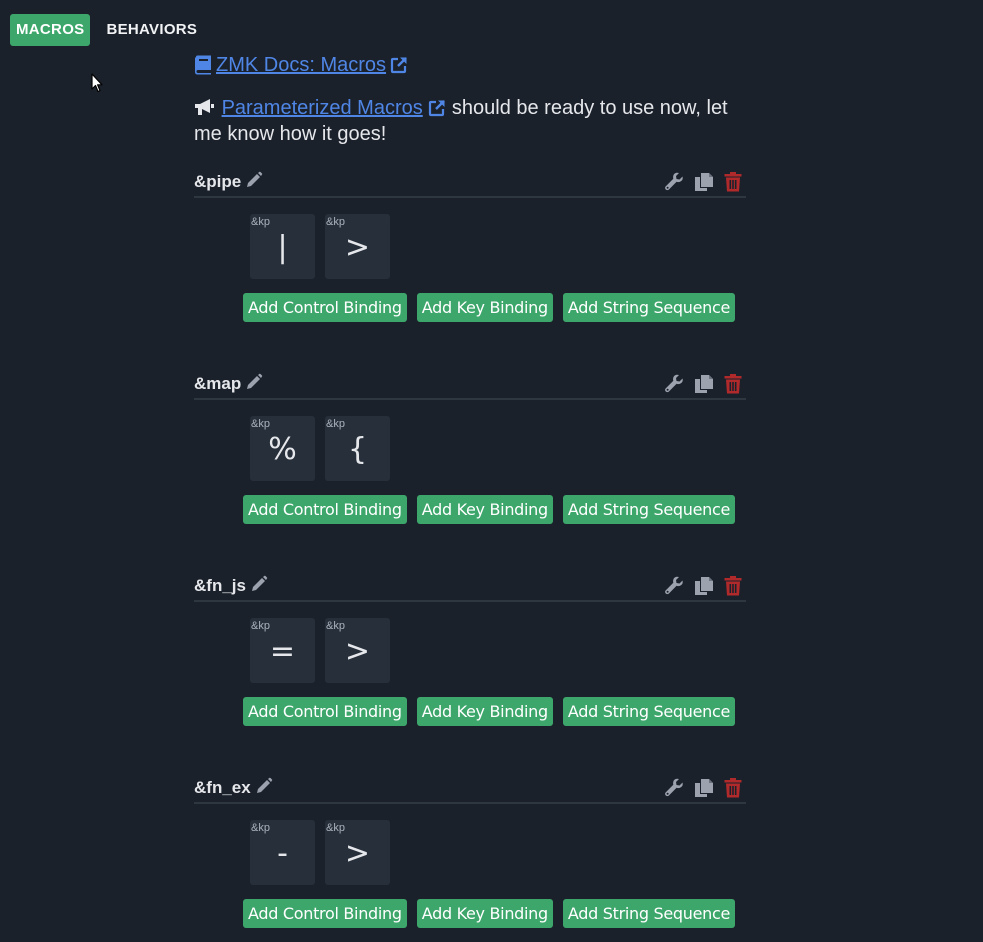 The width and height of the screenshot is (983, 942). I want to click on binding-label: =, so click(282, 651).